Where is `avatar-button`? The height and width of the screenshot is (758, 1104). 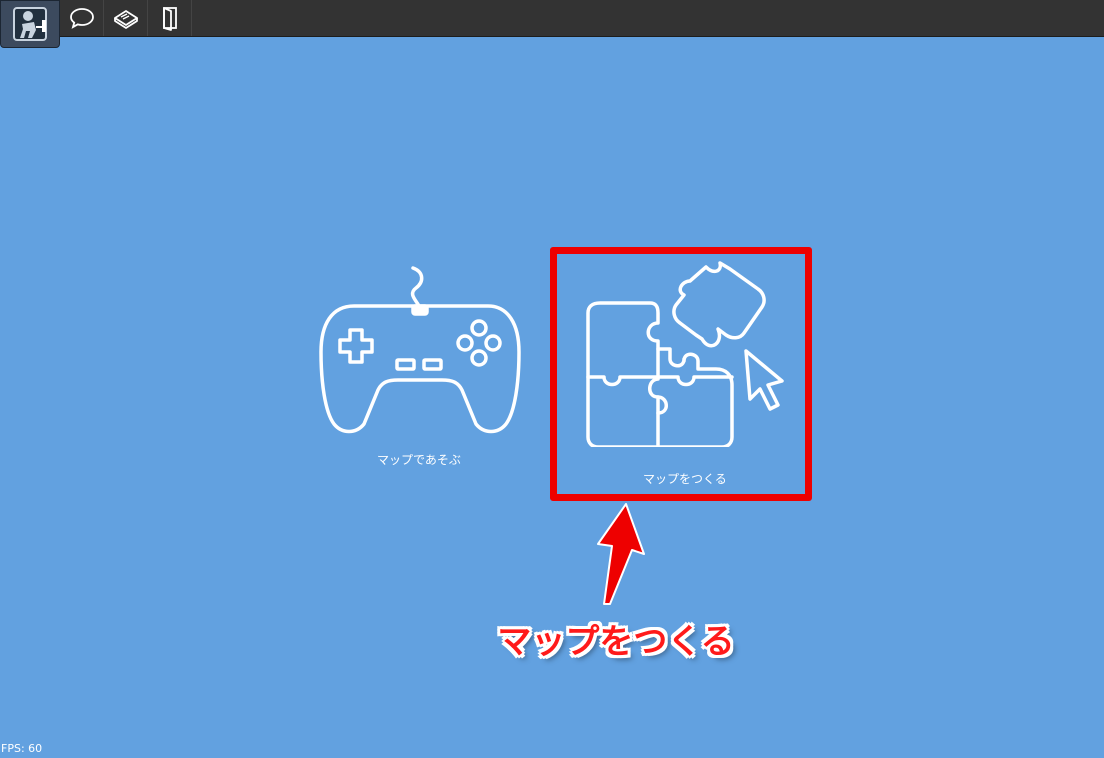
avatar-button is located at coordinates (30, 24).